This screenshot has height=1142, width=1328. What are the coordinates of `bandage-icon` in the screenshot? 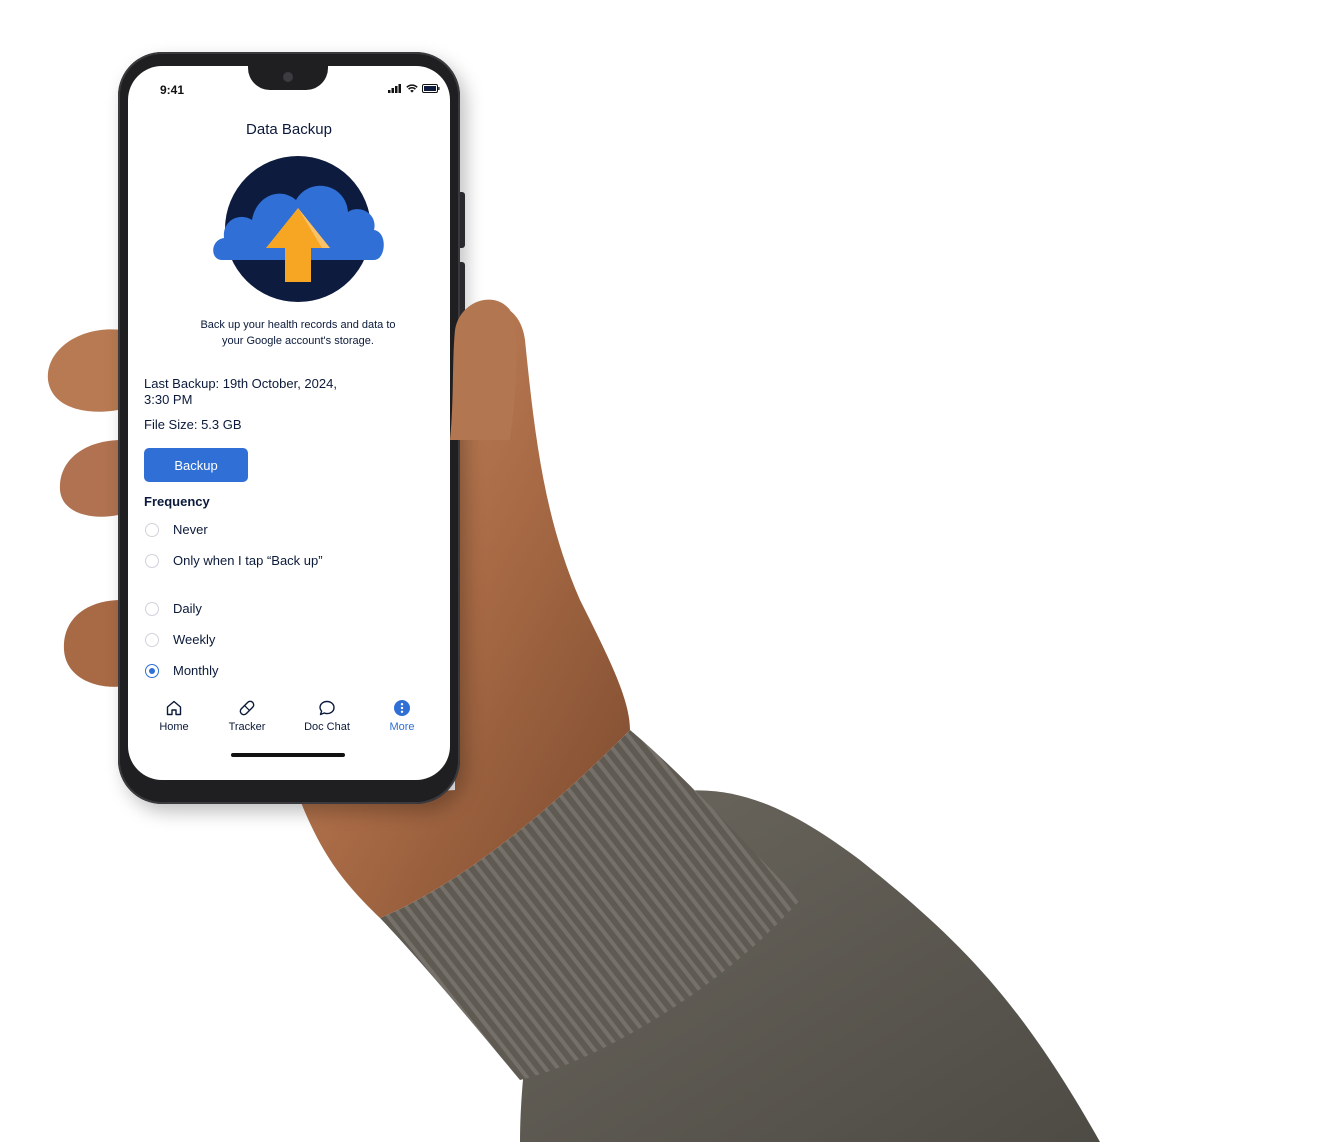 It's located at (247, 708).